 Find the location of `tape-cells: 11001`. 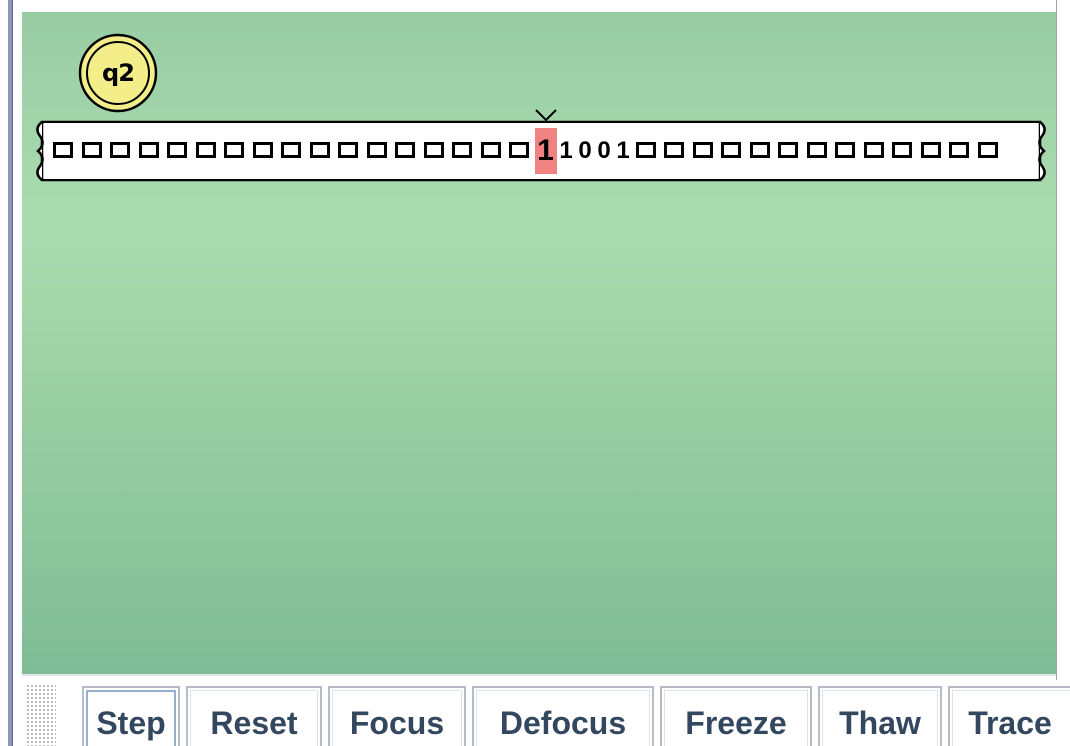

tape-cells: 11001 is located at coordinates (541, 151).